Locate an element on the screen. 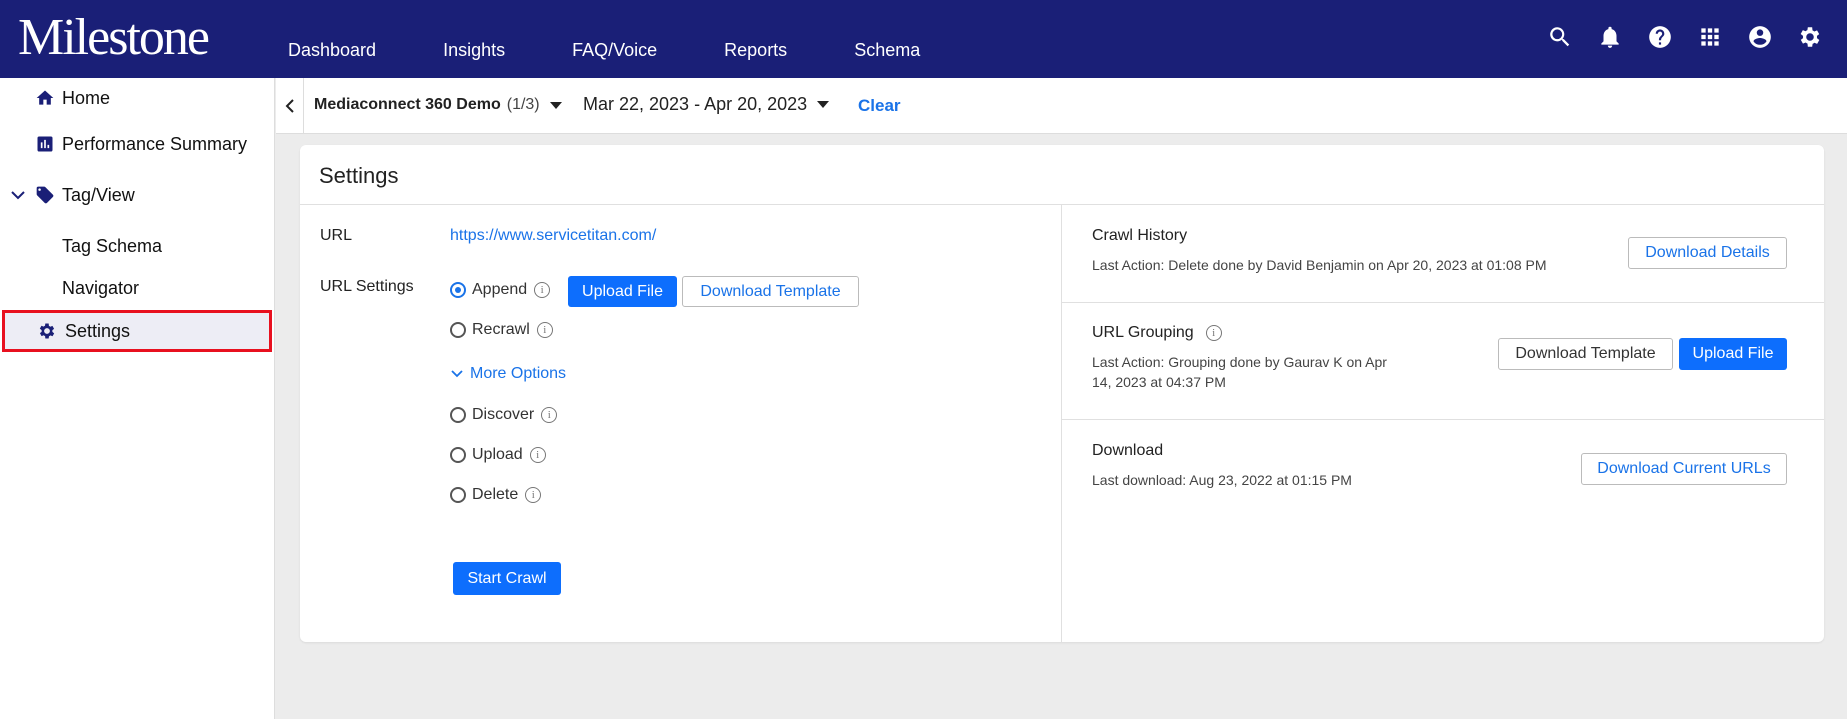 This screenshot has width=1847, height=719. sidebar-item-tag-view: Tag/View is located at coordinates (137, 195).